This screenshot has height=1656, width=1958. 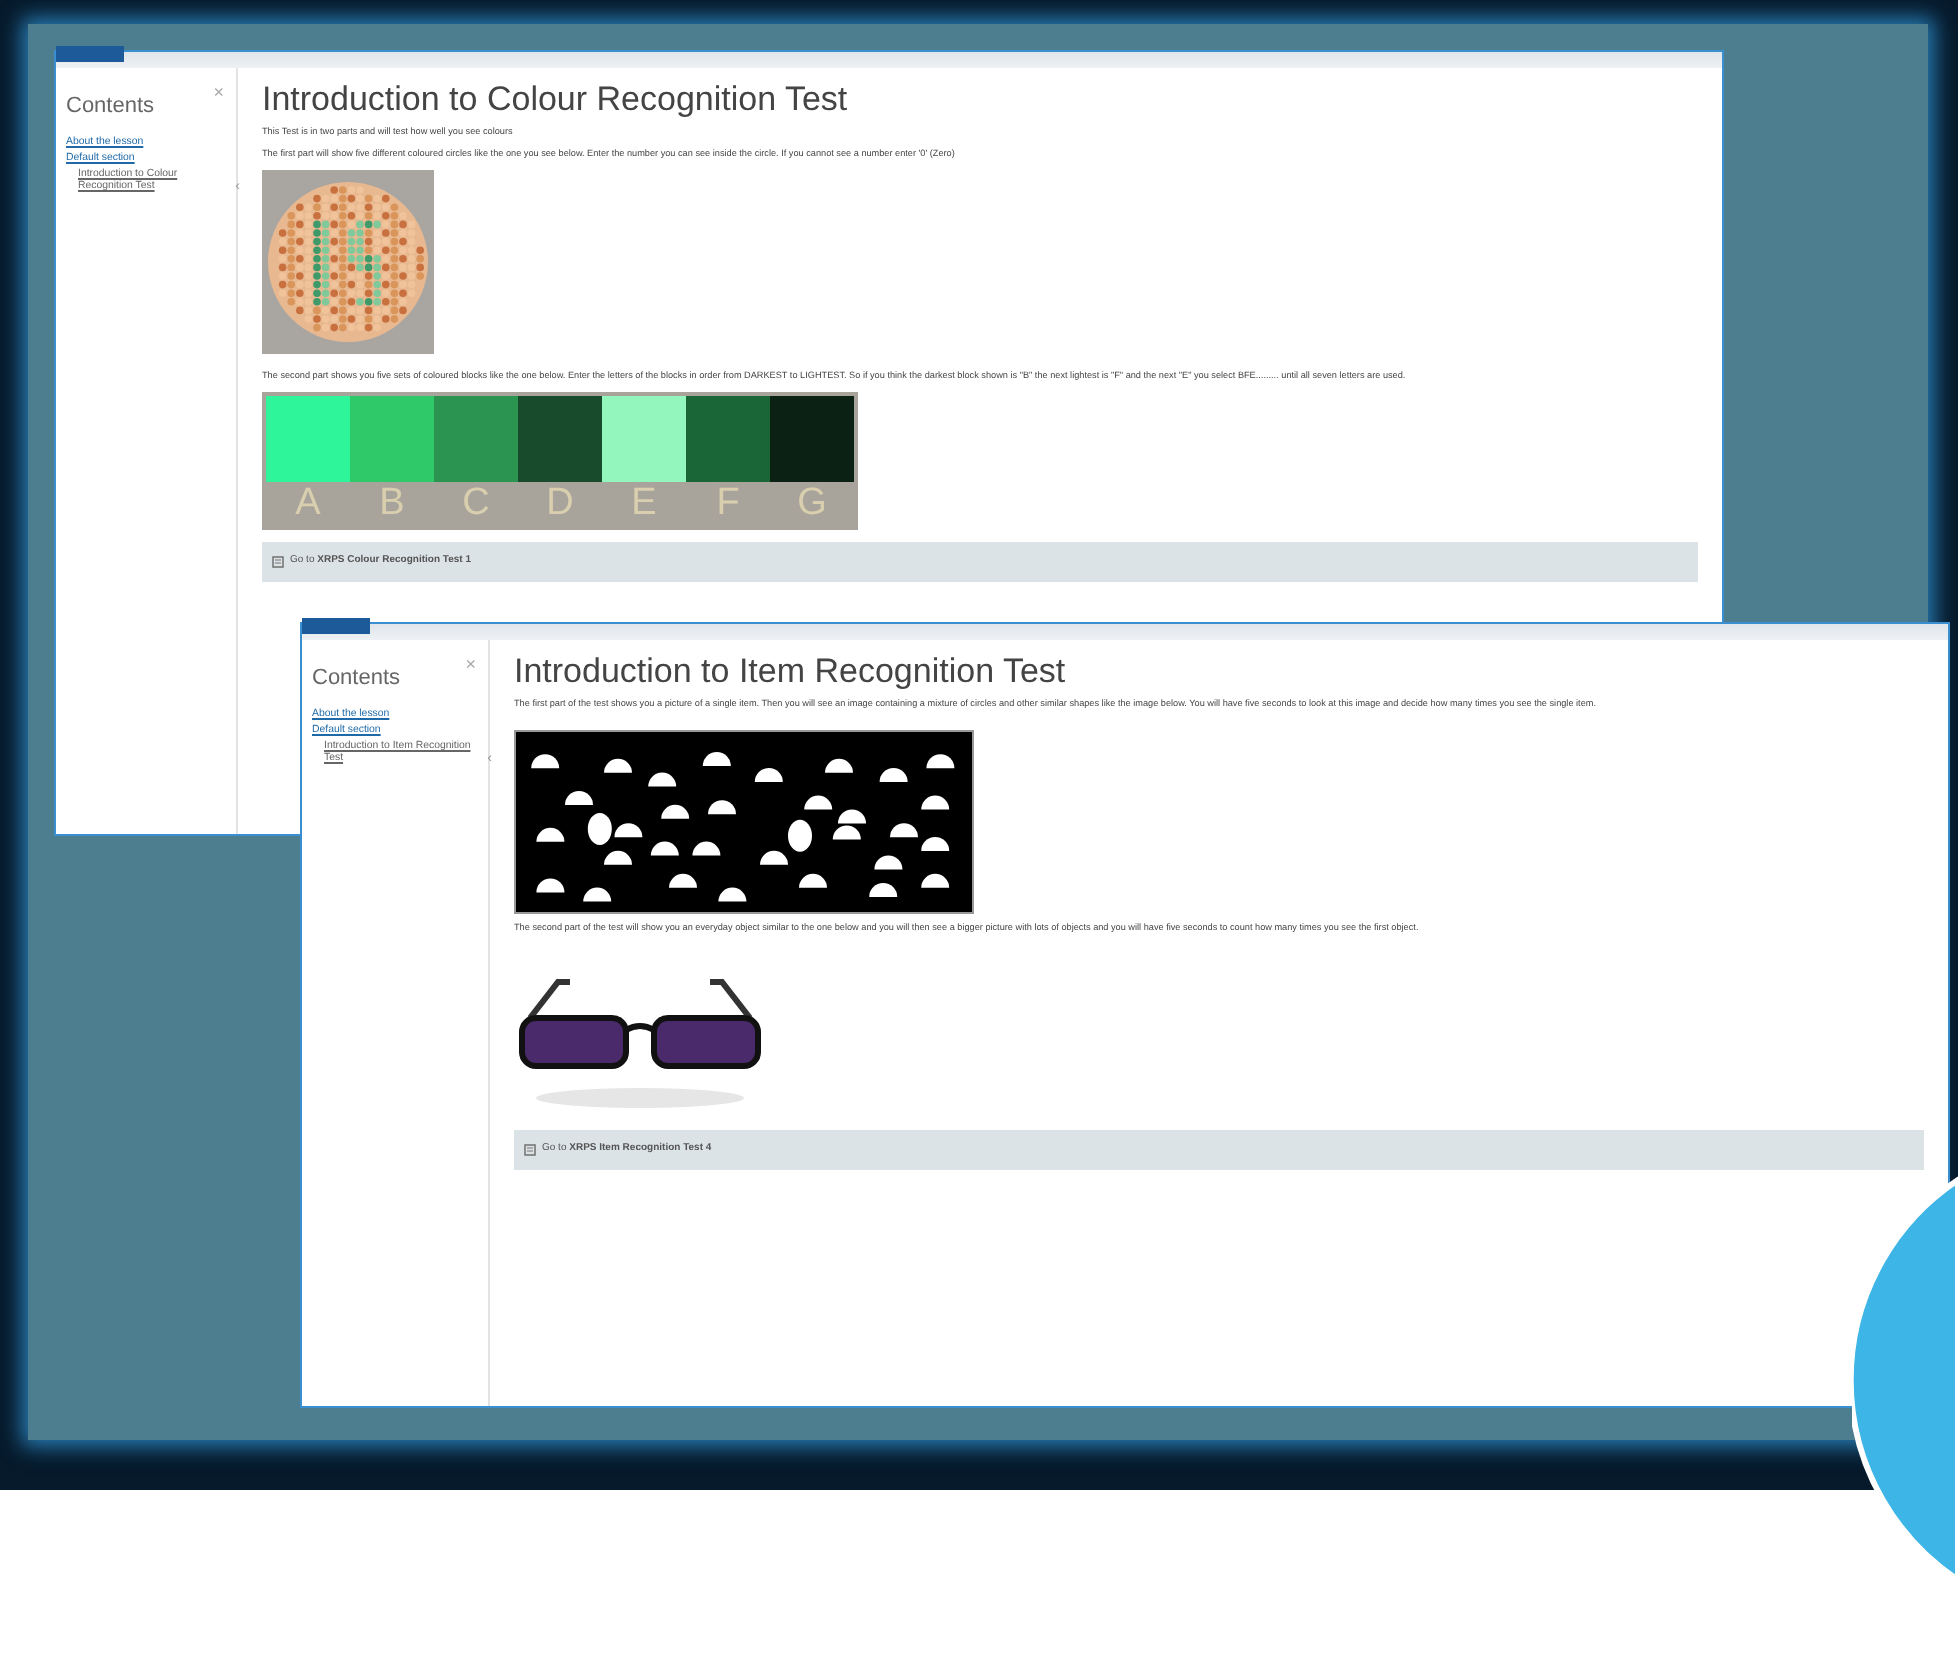 I want to click on page-title: Introduction to Item Recognition Test, so click(x=791, y=672).